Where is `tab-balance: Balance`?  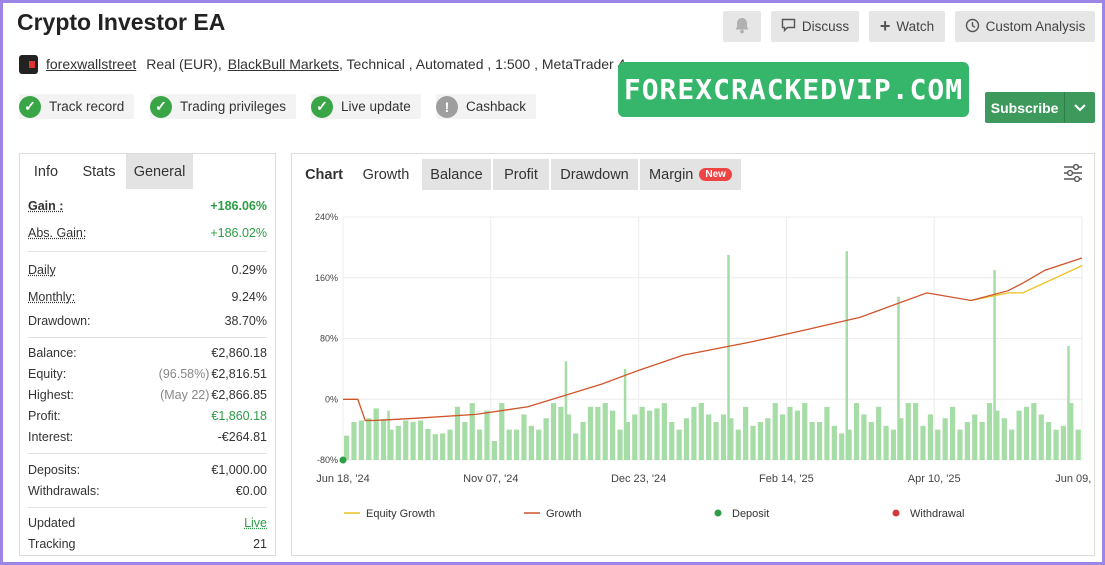 tab-balance: Balance is located at coordinates (456, 174).